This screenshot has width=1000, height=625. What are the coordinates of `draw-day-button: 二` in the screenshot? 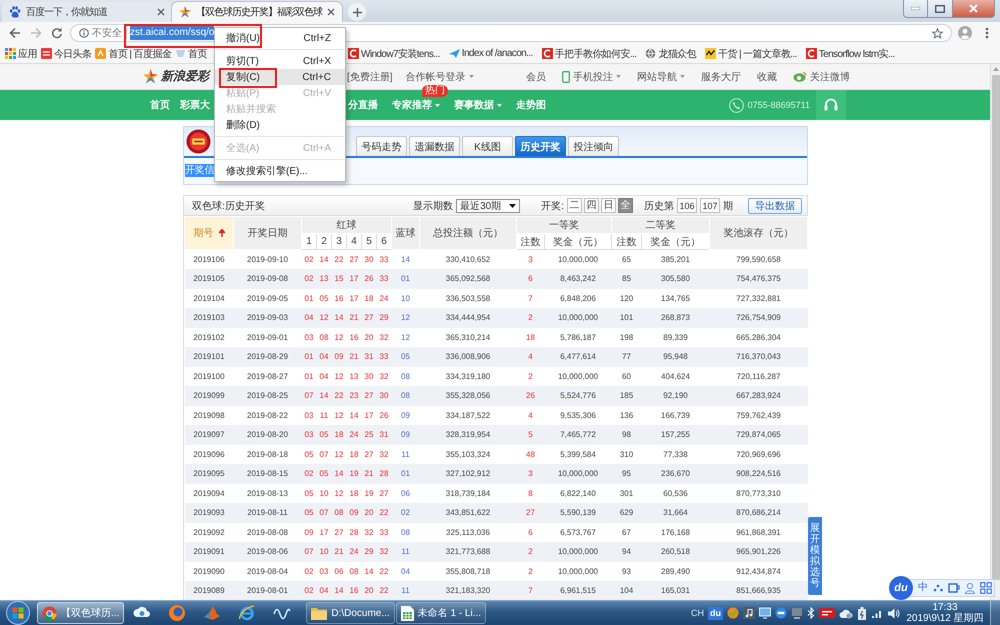 It's located at (574, 205).